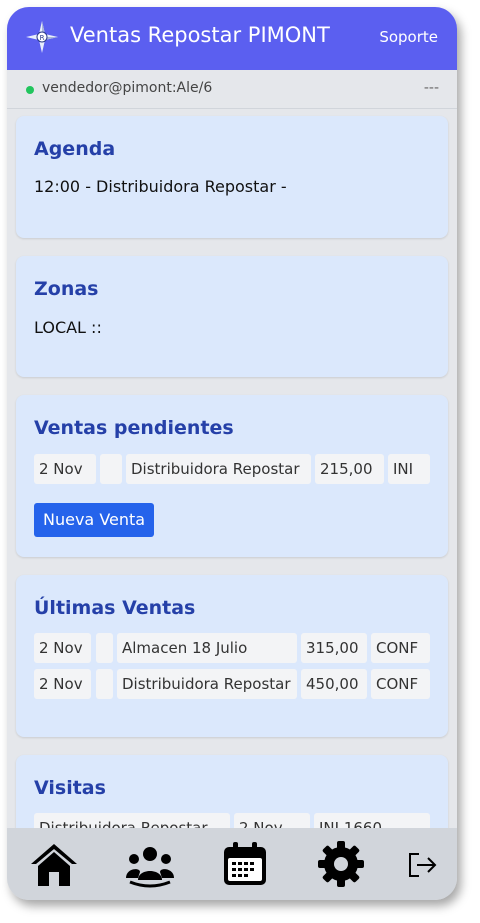  I want to click on agenda-card: Agenda 12:00 - Distribuidora Repostar -, so click(232, 177).